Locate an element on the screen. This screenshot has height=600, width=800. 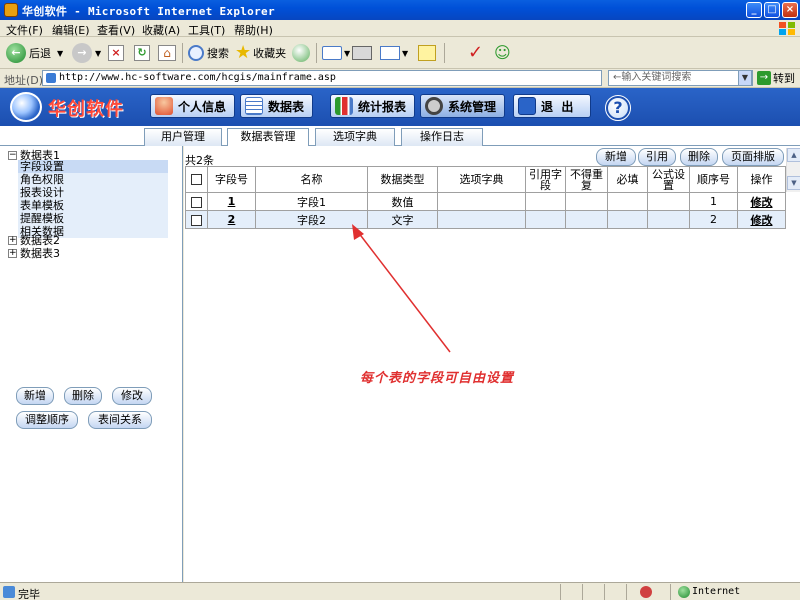
brand-logo-icon is located at coordinates (26, 107).